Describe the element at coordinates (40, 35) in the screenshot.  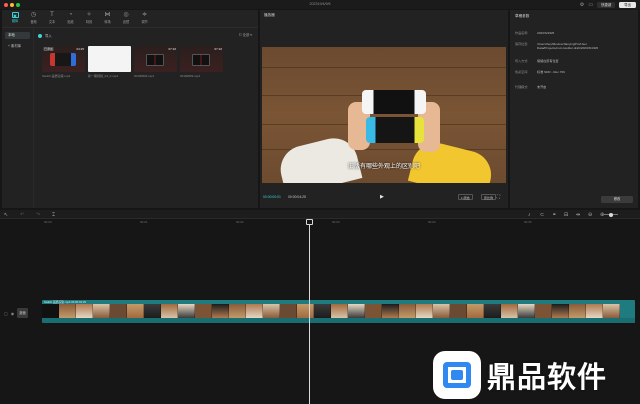
I see `import-icon` at that location.